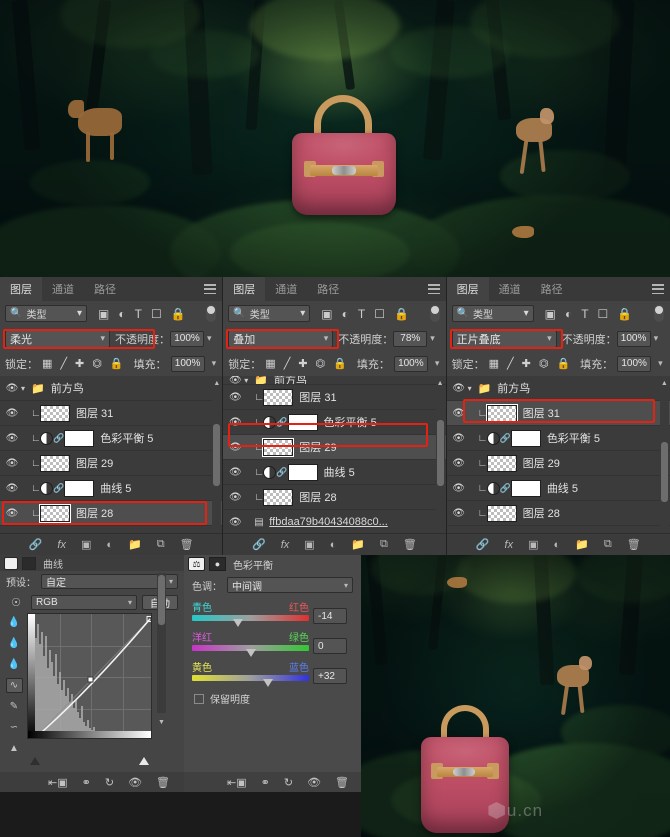 The height and width of the screenshot is (837, 670). What do you see at coordinates (558, 413) in the screenshot?
I see `layer-row-selected: 👁 ∟ 图层 31` at bounding box center [558, 413].